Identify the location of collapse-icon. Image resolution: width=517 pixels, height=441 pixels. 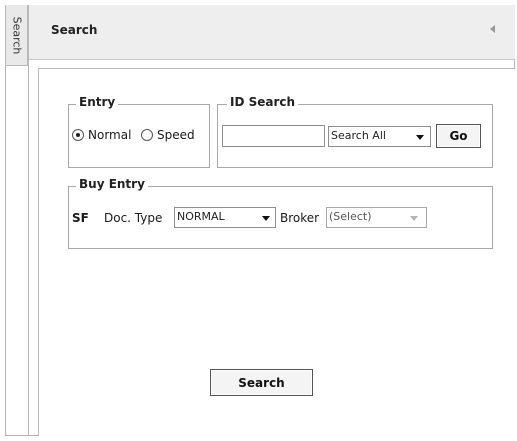
(492, 29).